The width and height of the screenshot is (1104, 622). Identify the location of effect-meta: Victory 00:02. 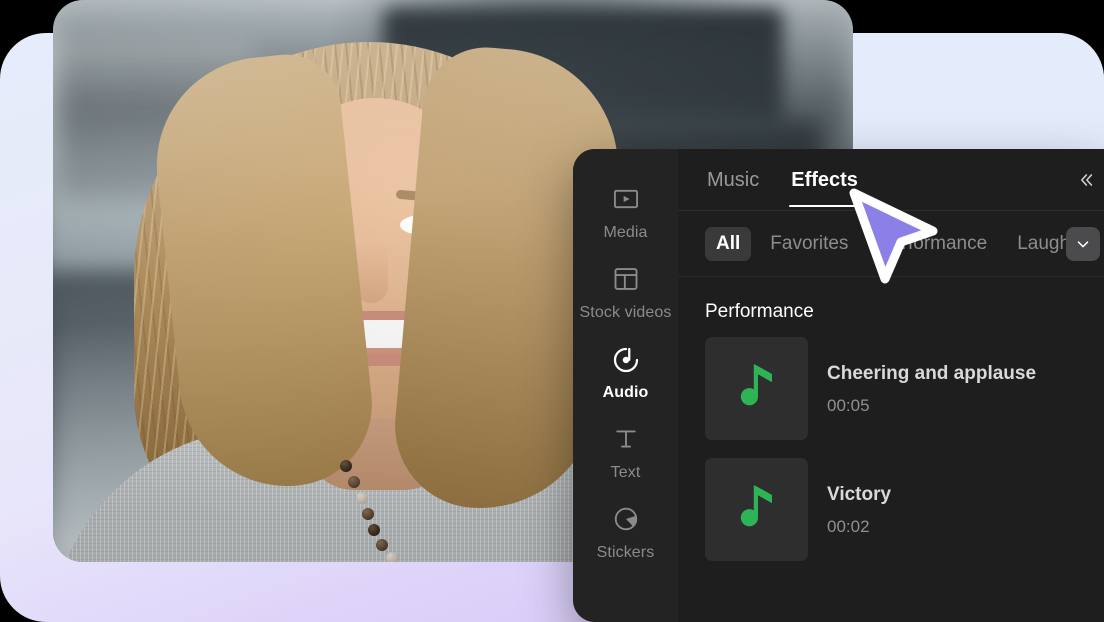
(849, 510).